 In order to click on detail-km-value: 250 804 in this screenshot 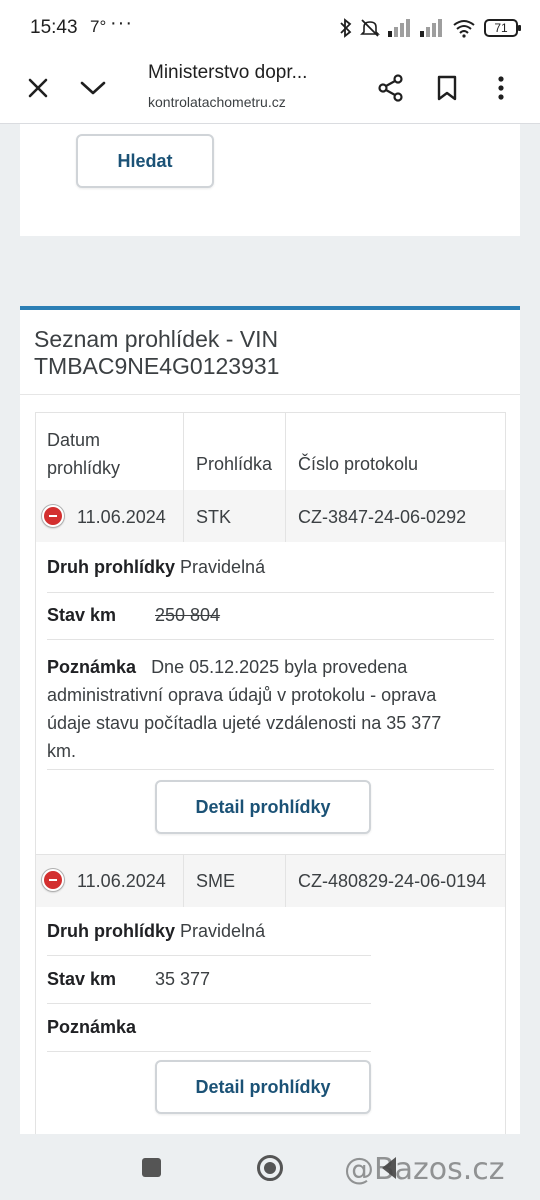, I will do `click(188, 615)`.